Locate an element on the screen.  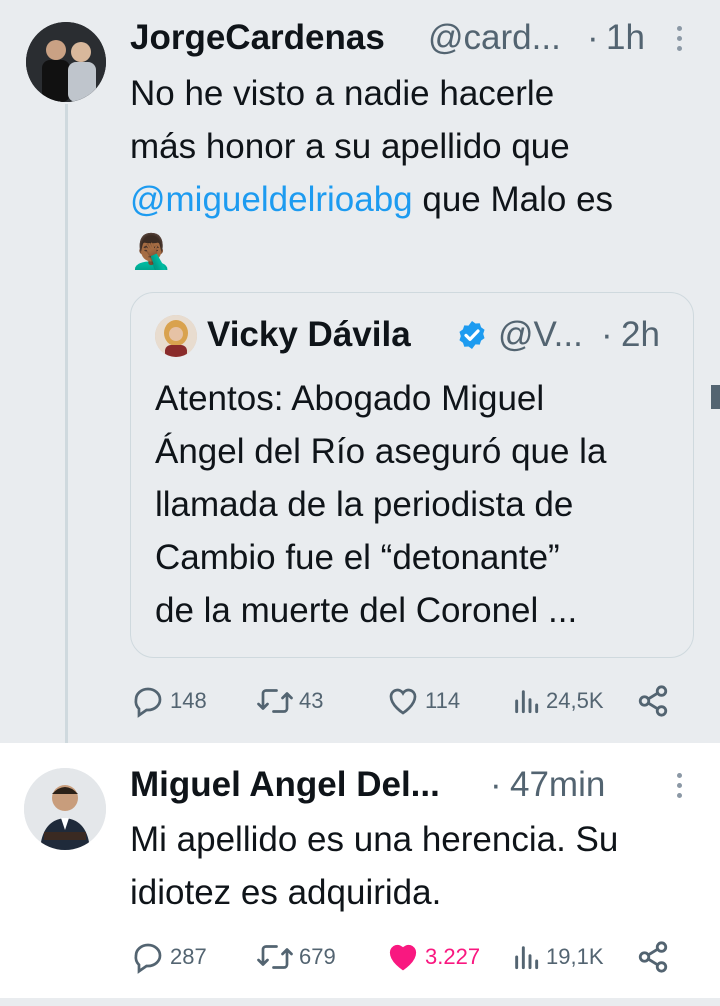
tweet-time: 1h is located at coordinates (625, 38).